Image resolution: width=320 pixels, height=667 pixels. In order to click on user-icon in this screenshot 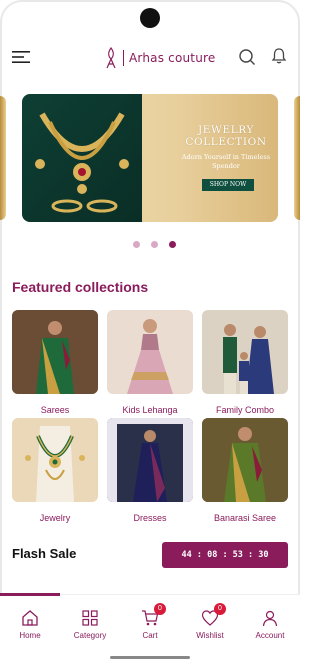, I will do `click(270, 618)`.